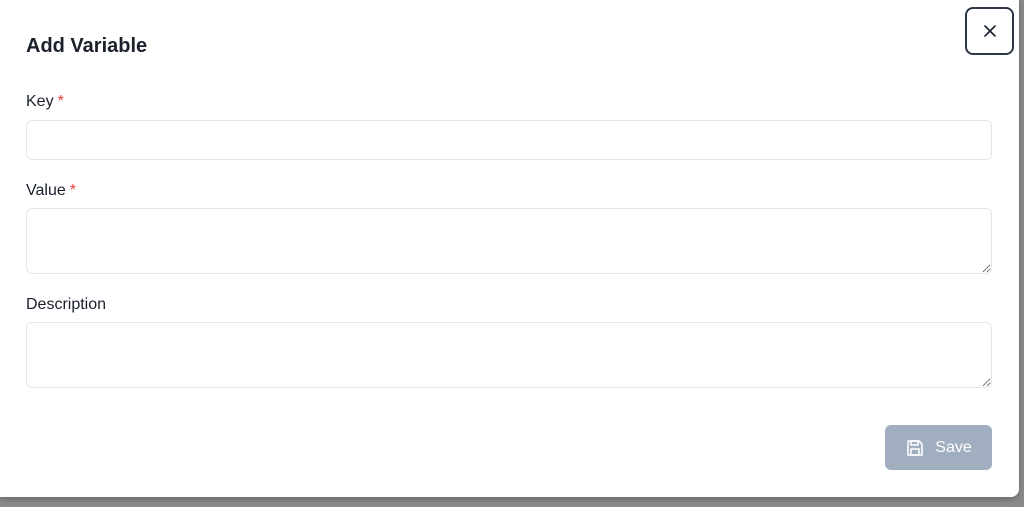 Image resolution: width=1024 pixels, height=507 pixels. I want to click on description-label-text: Description, so click(66, 304).